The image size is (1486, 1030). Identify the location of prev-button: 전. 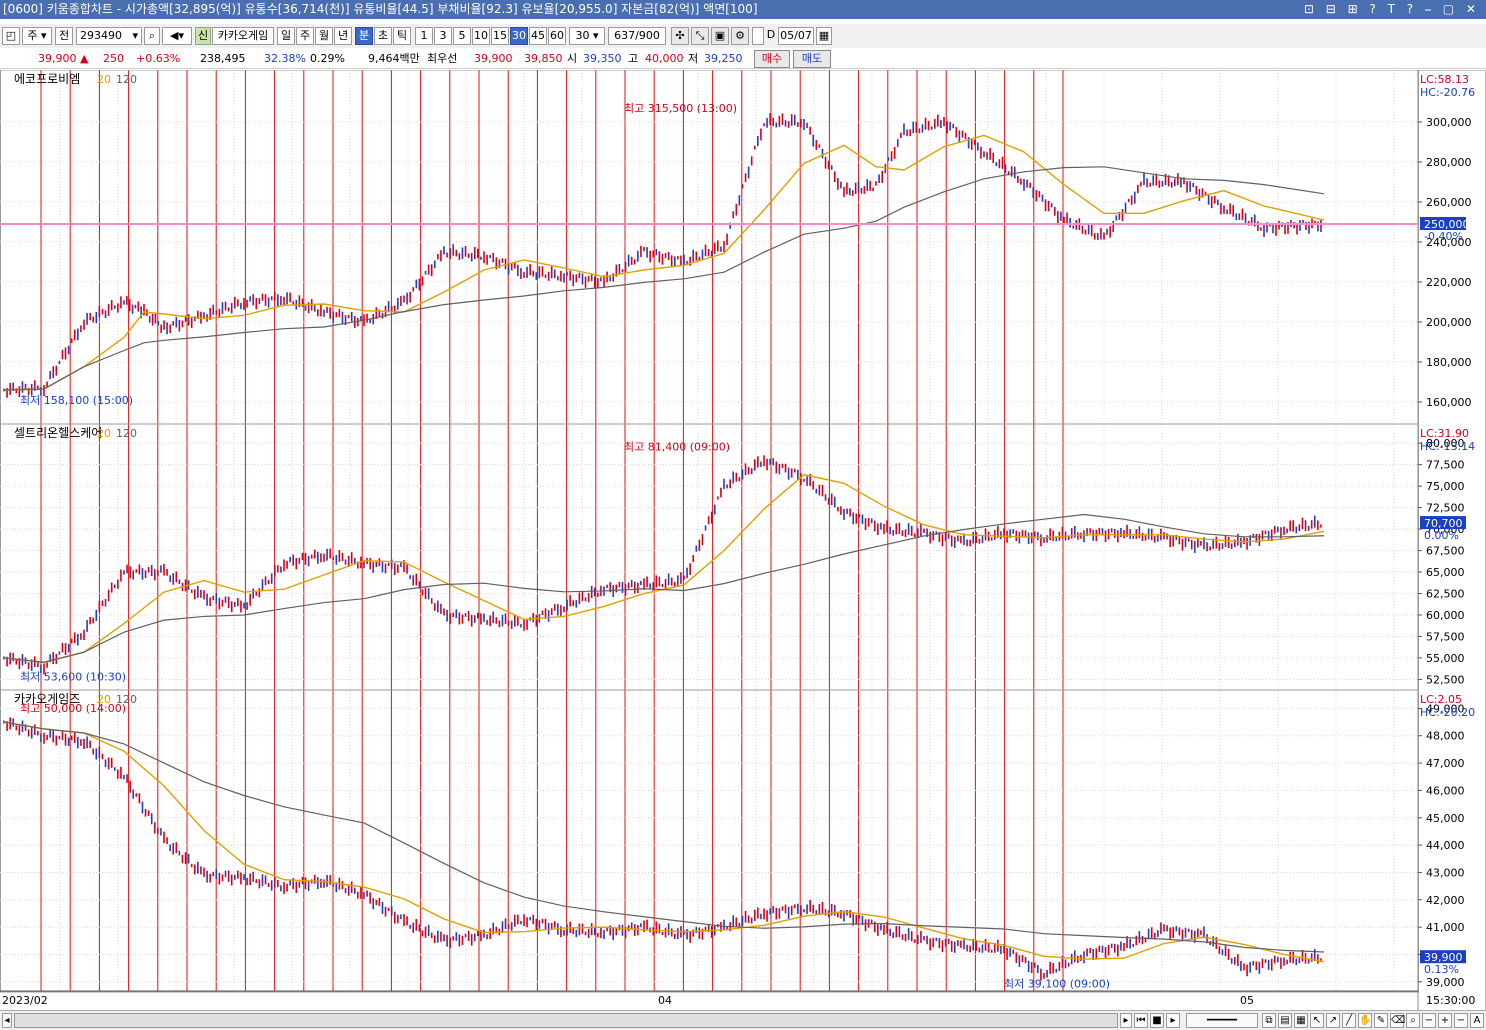
(64, 36).